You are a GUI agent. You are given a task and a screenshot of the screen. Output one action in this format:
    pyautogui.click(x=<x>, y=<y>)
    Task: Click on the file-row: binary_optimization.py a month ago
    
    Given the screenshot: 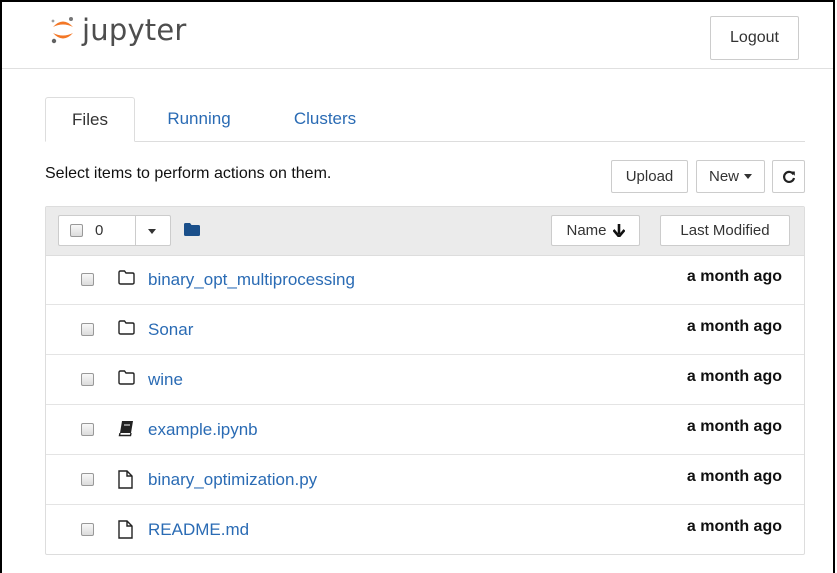 What is the action you would take?
    pyautogui.click(x=425, y=480)
    